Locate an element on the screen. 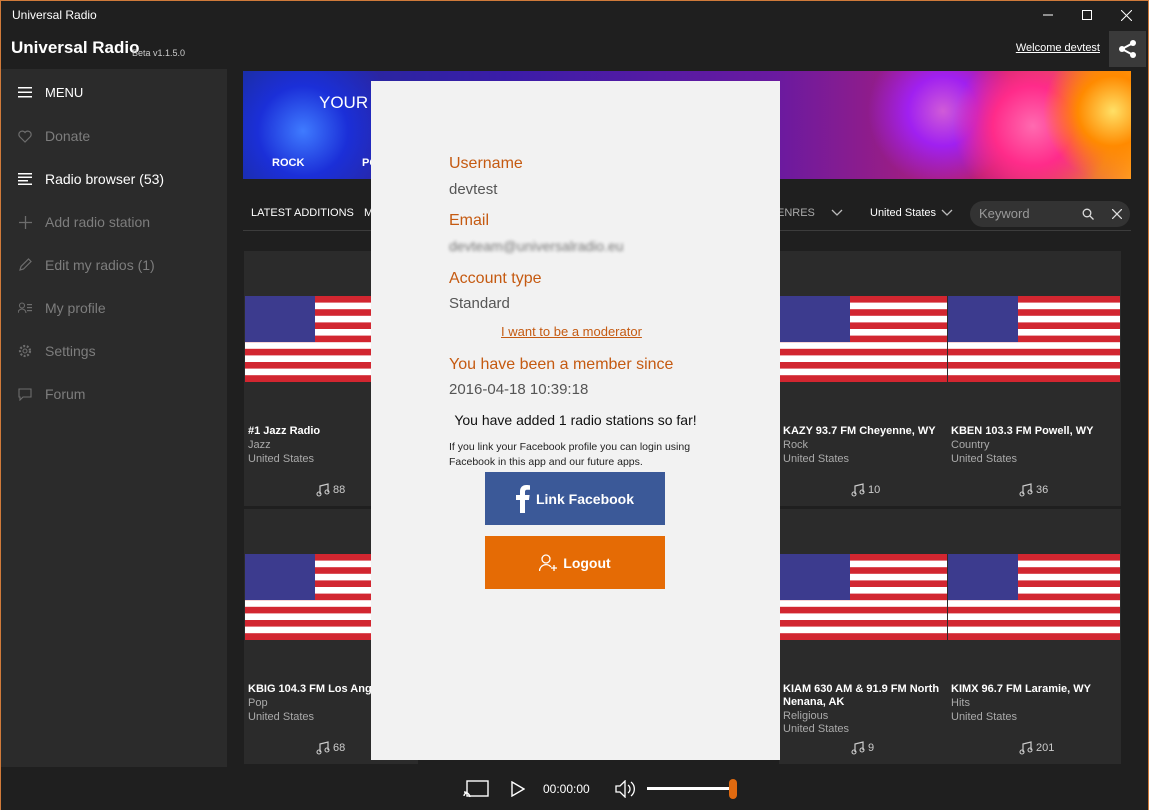 Image resolution: width=1149 pixels, height=810 pixels. window-titlebar: Universal Radio is located at coordinates (574, 15).